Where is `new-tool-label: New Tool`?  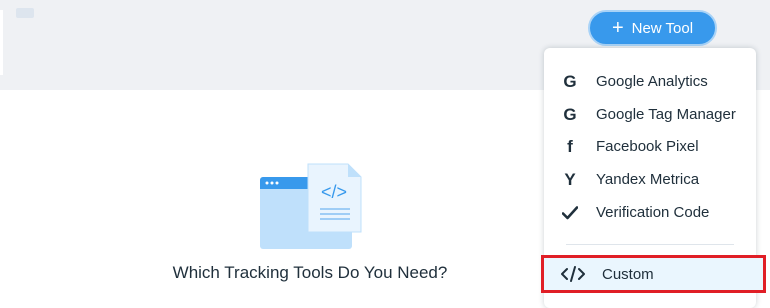
new-tool-label: New Tool is located at coordinates (662, 28).